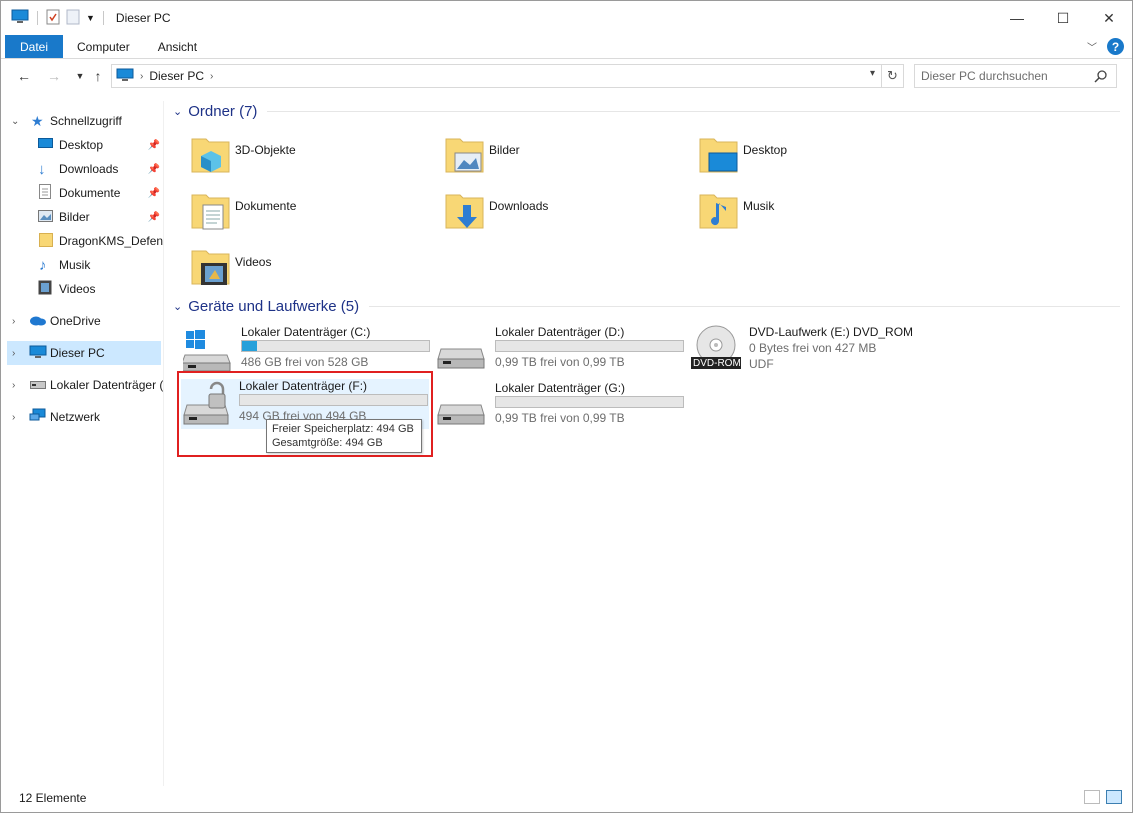 This screenshot has width=1133, height=813. Describe the element at coordinates (892, 76) in the screenshot. I see `refresh-button: ↻` at that location.